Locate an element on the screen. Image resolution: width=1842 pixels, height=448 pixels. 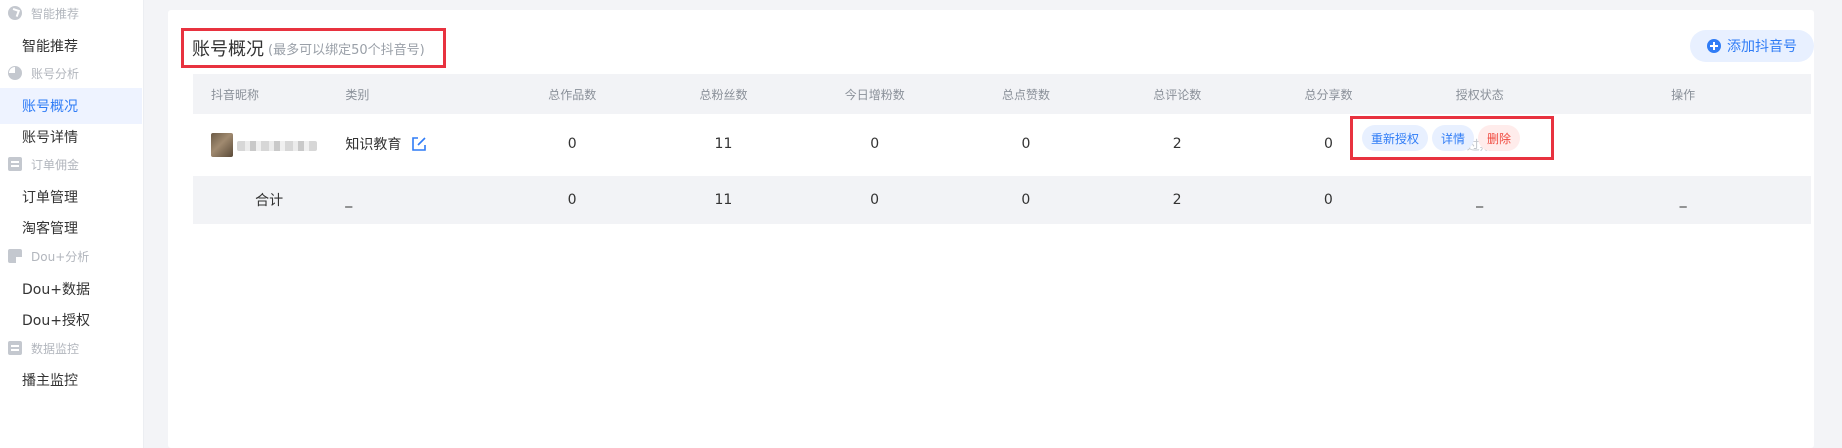
sidebar-group-dou-analysis: Dou+分析 is located at coordinates (48, 256).